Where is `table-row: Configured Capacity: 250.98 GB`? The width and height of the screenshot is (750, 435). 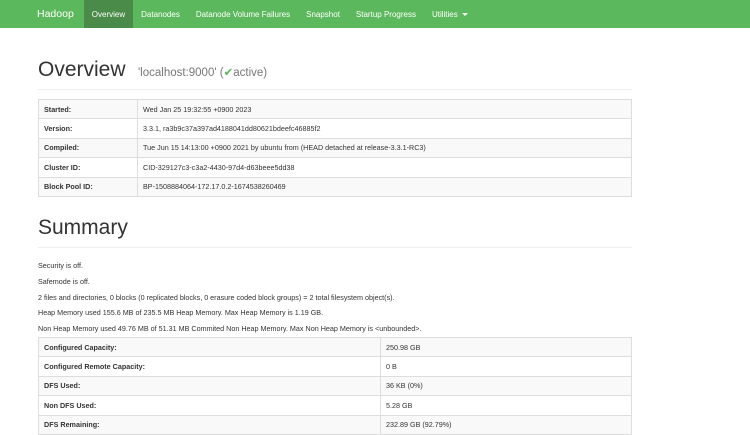 table-row: Configured Capacity: 250.98 GB is located at coordinates (335, 347).